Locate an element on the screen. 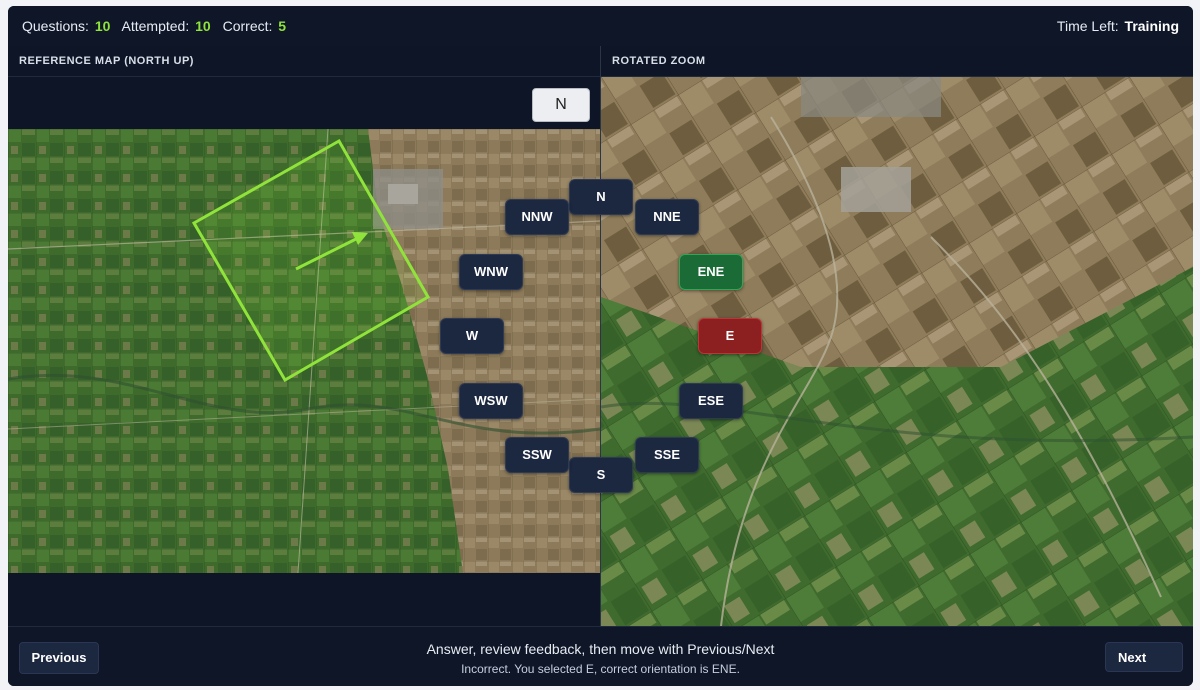 This screenshot has width=1200, height=690. questions-label: Questions: is located at coordinates (55, 26).